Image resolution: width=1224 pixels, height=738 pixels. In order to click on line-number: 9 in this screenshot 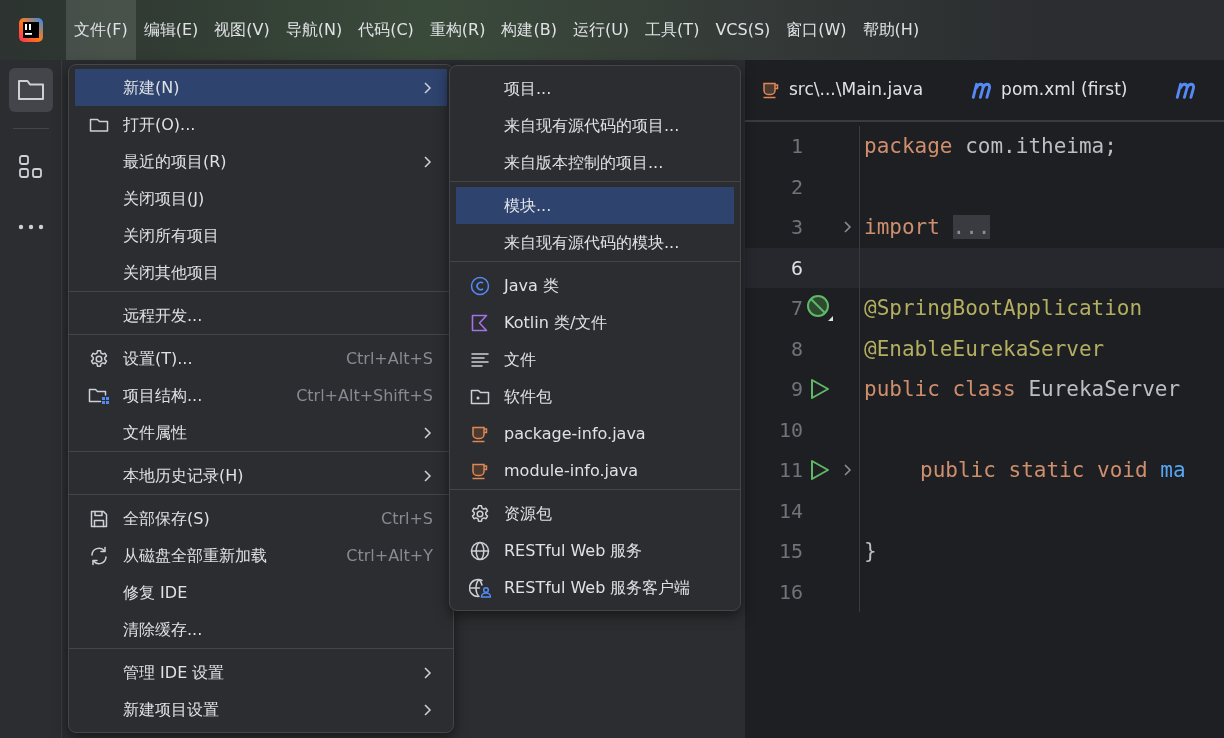, I will do `click(796, 390)`.